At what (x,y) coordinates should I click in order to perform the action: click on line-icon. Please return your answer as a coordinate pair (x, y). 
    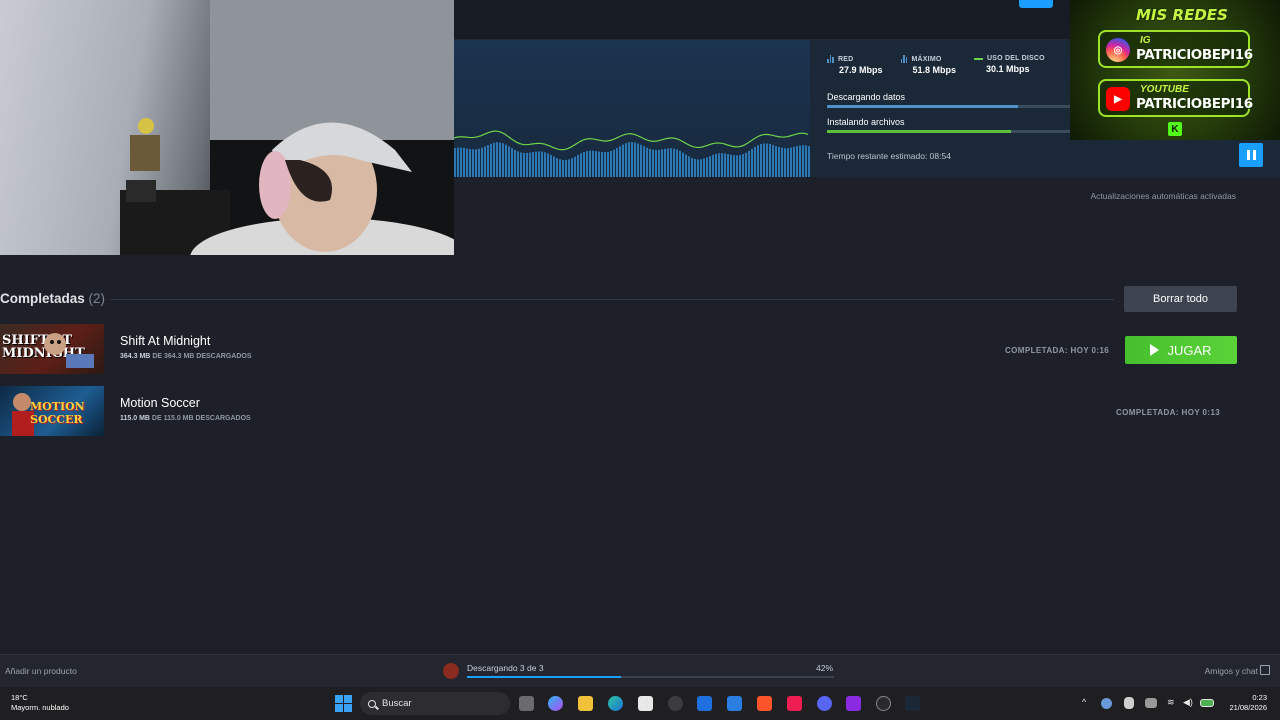
    Looking at the image, I should click on (979, 58).